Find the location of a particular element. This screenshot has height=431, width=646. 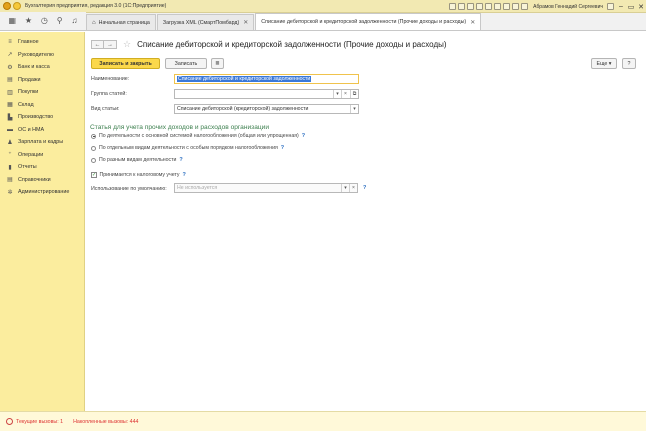

operations-icon: ⁺ is located at coordinates (10, 155).